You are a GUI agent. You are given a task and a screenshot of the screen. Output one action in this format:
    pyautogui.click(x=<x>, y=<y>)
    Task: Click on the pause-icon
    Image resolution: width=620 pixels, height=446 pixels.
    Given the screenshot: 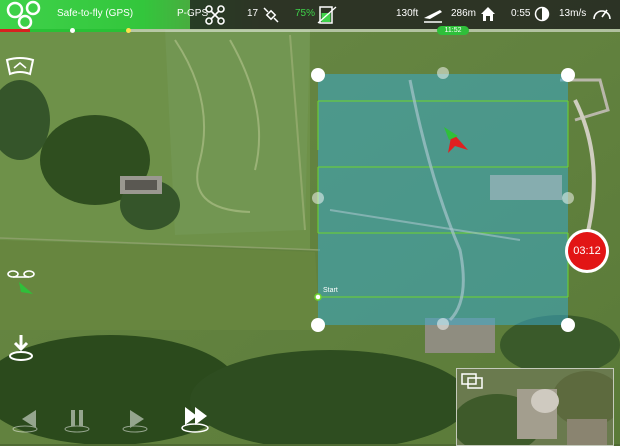 What is the action you would take?
    pyautogui.click(x=77, y=419)
    